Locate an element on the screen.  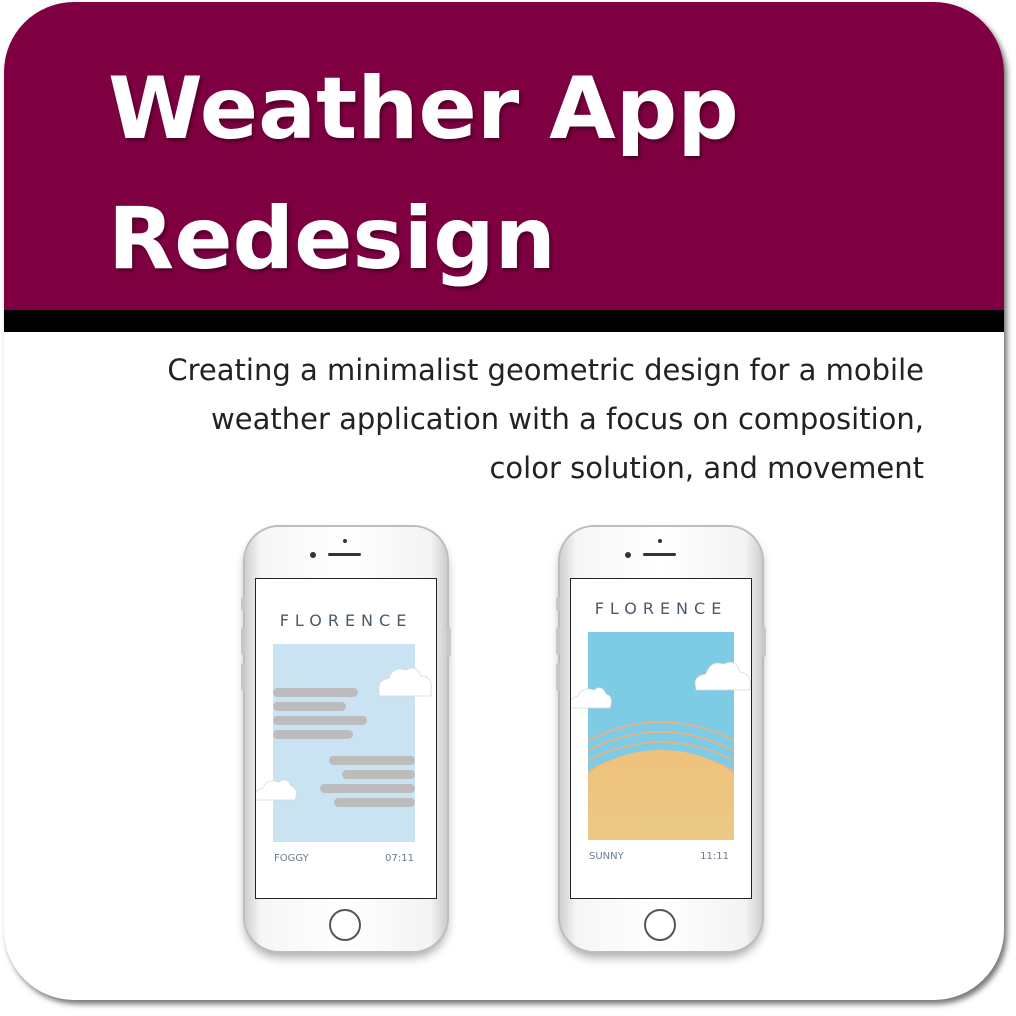
title-line-1: Weather App is located at coordinates (423, 109).